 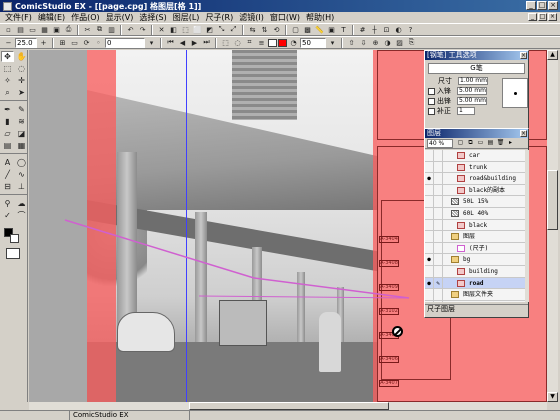 I want to click on menu-select: 选择(S), so click(x=152, y=17).